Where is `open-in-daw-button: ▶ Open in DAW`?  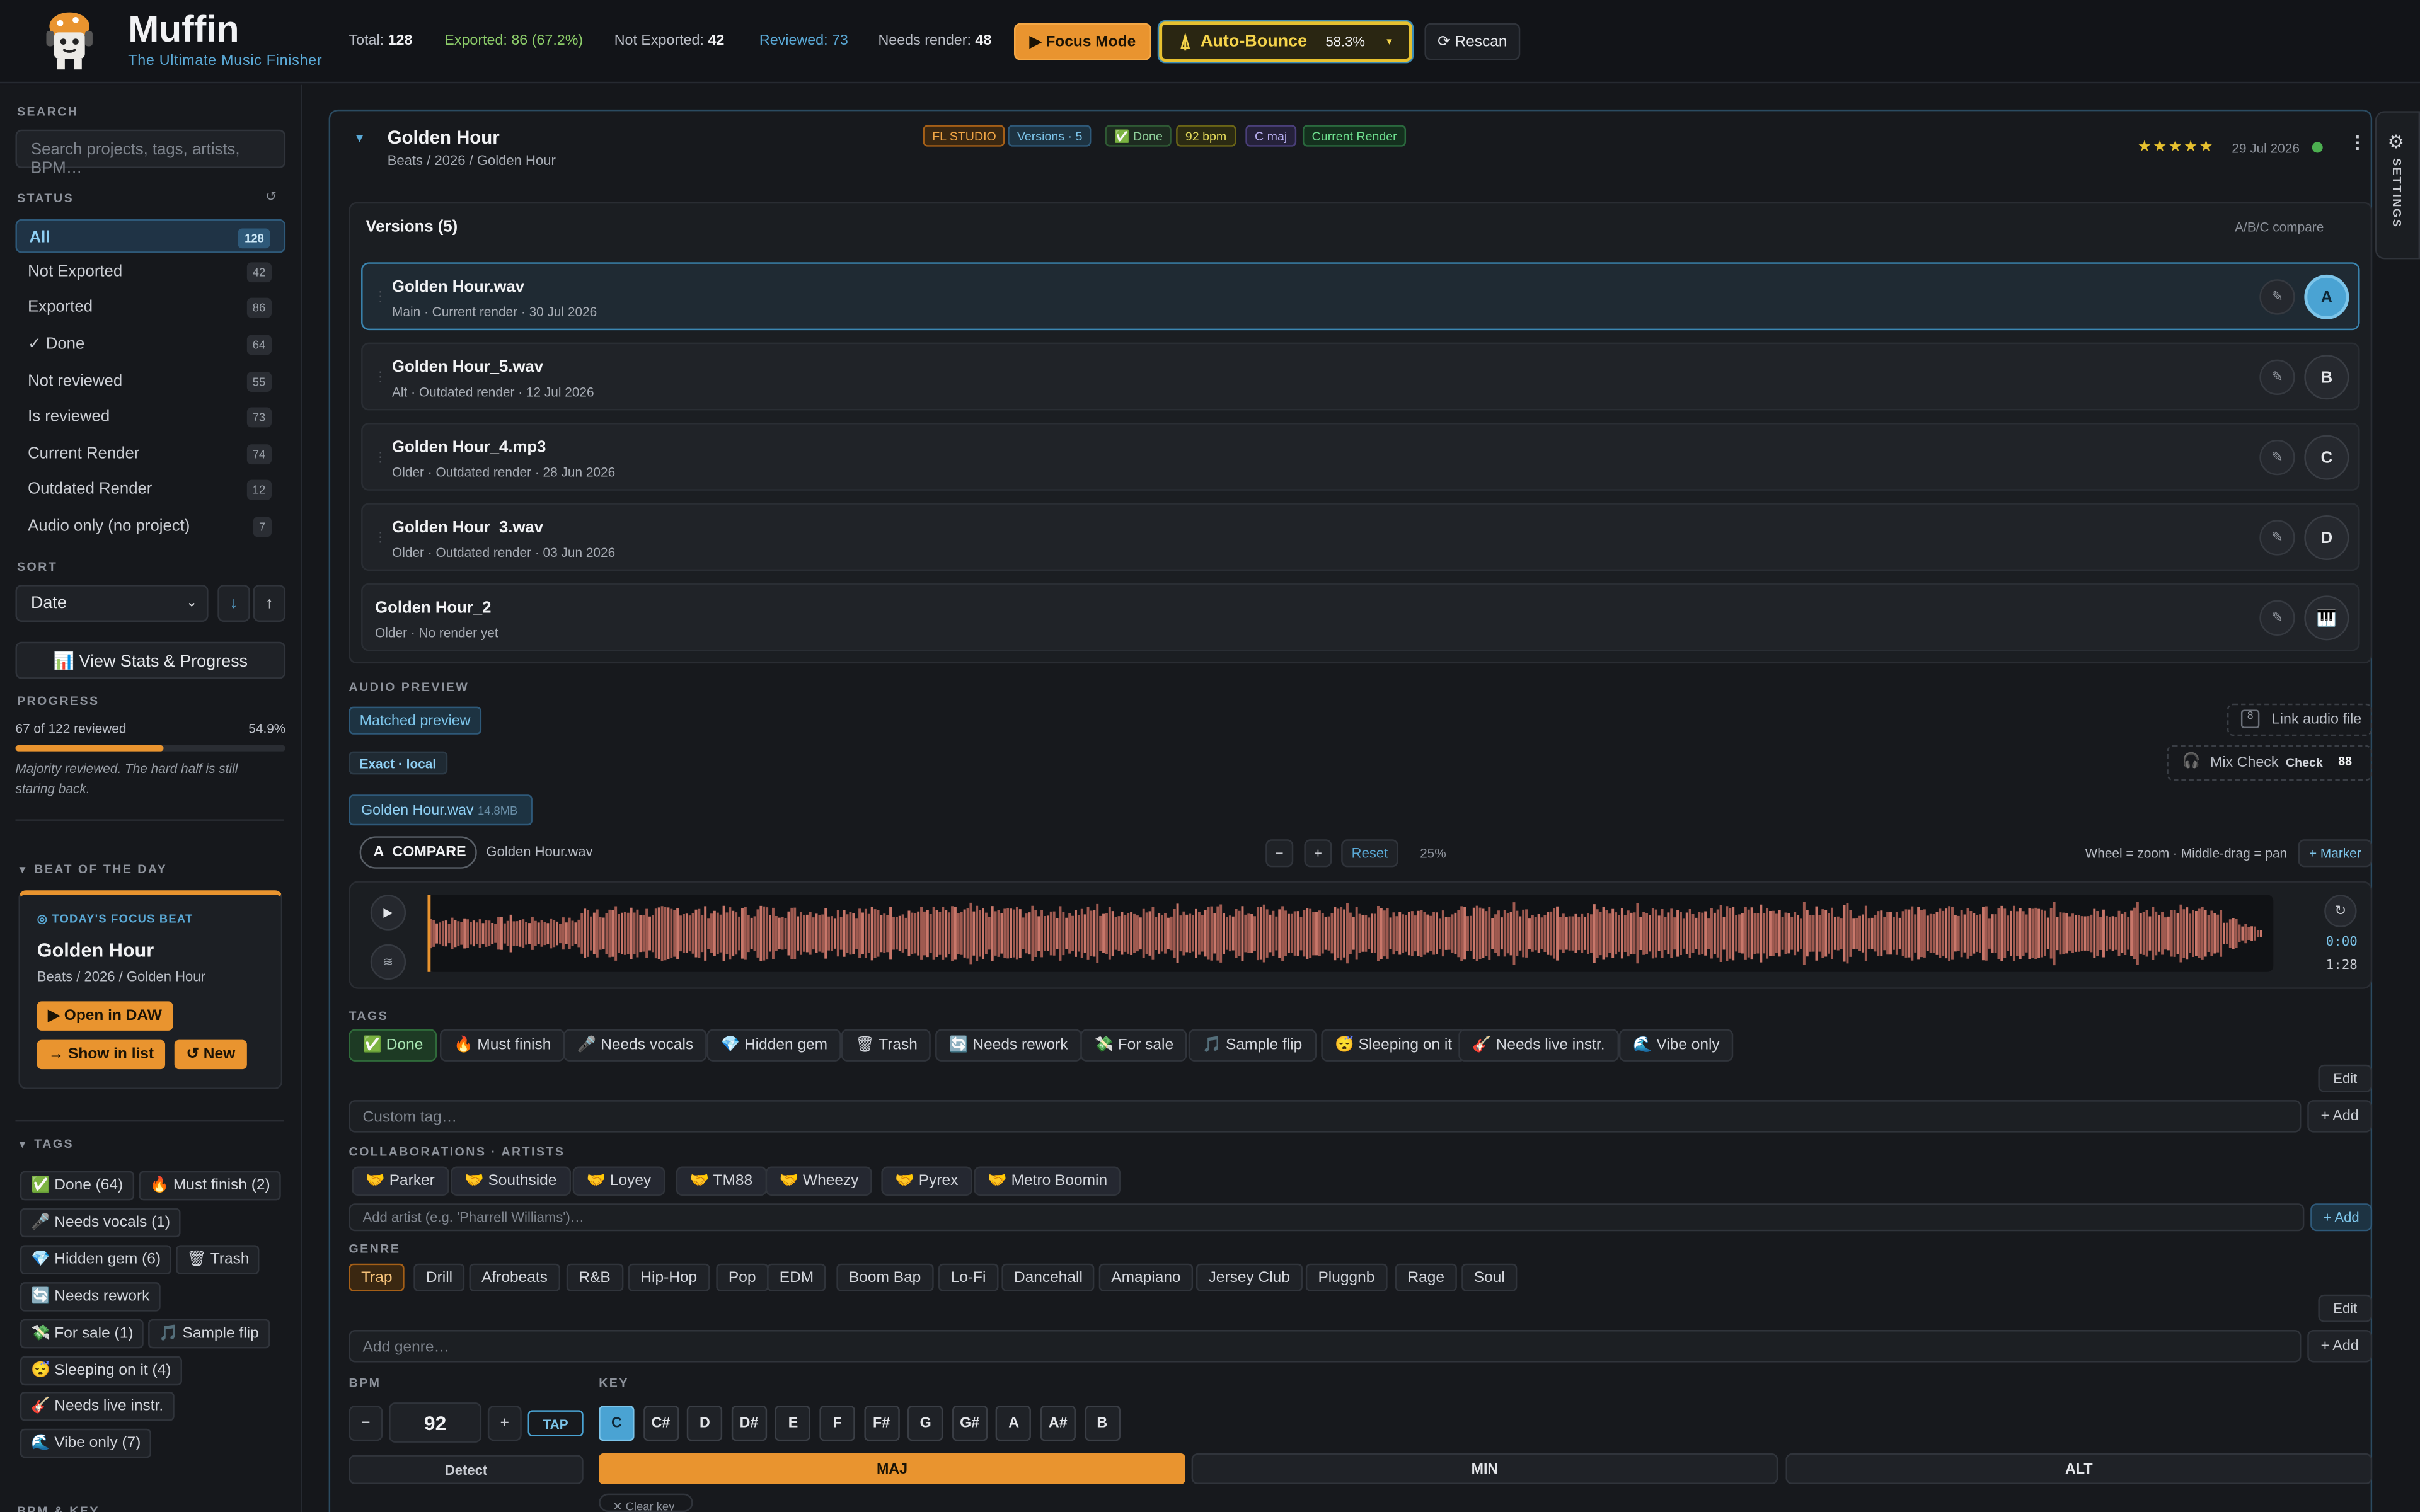
open-in-daw-button: ▶ Open in DAW is located at coordinates (105, 1016).